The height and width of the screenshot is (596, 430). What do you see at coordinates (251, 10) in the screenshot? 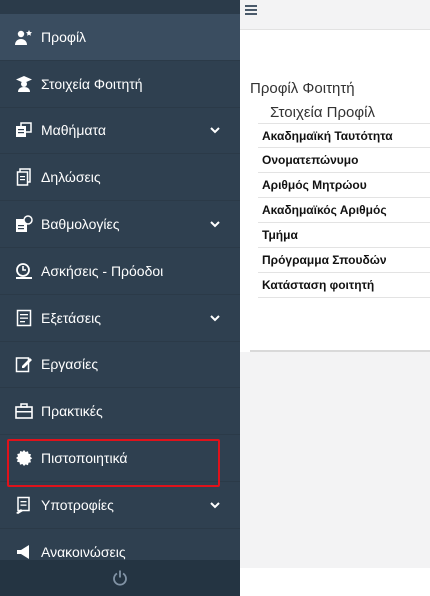
I see `hamburger-icon` at bounding box center [251, 10].